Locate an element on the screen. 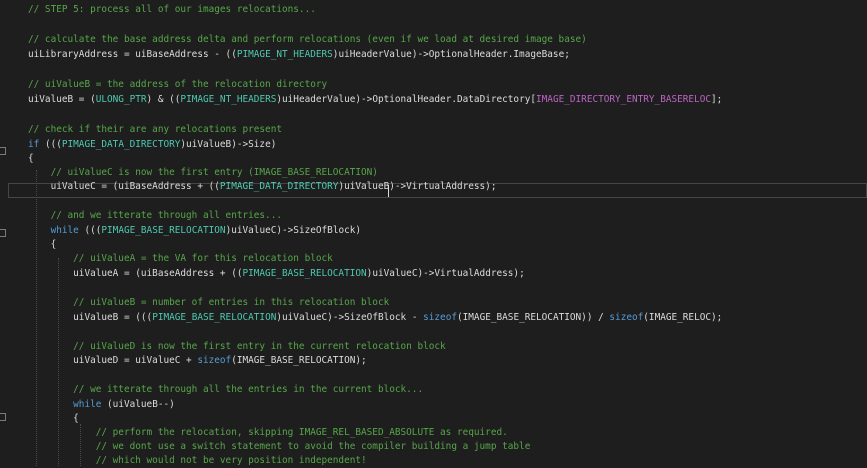 Image resolution: width=867 pixels, height=468 pixels. code-token-plain: )uiValueB)->VirtualAddress); is located at coordinates (417, 186).